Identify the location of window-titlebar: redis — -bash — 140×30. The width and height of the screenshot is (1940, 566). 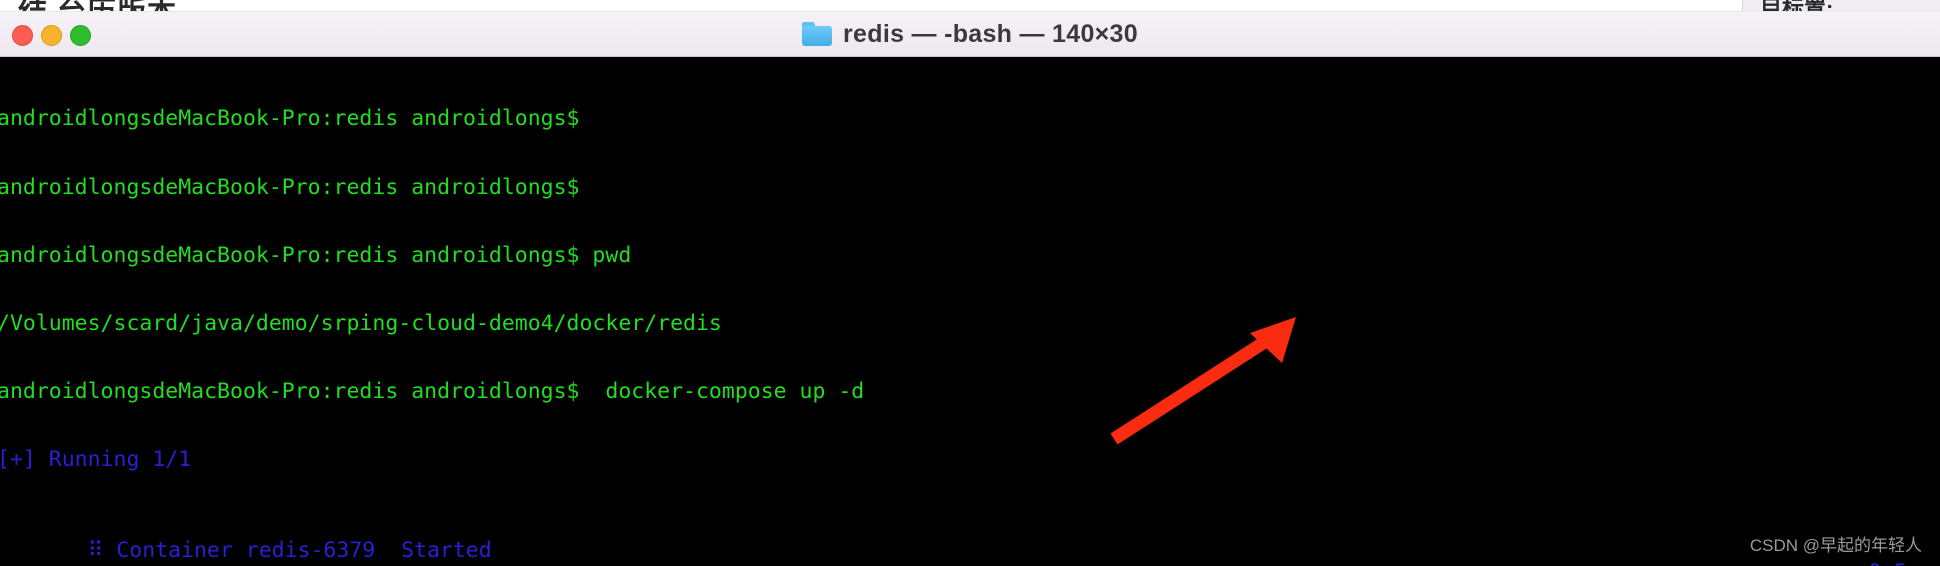
(970, 34).